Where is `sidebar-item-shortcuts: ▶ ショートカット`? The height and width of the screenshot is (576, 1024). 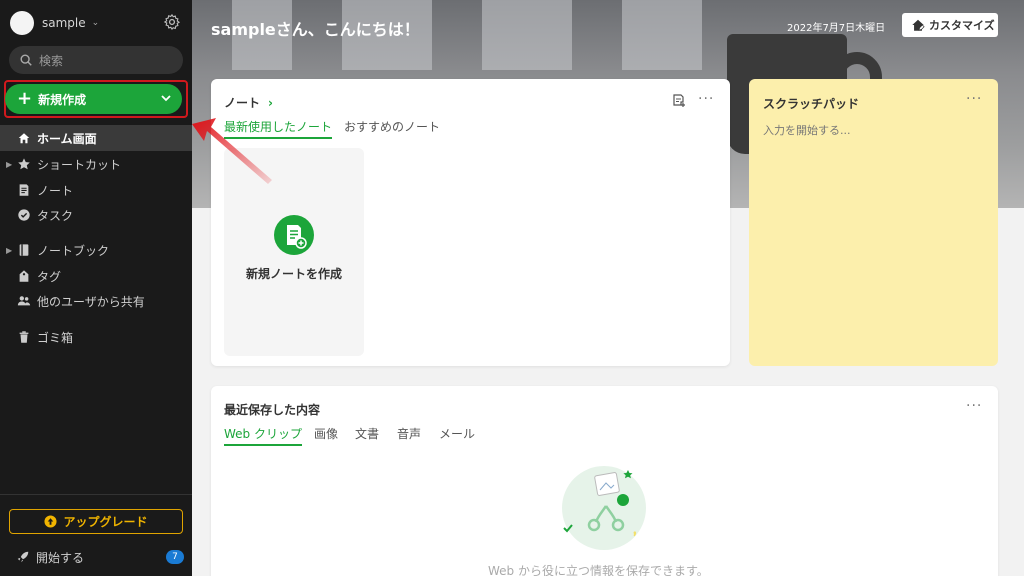
sidebar-item-shortcuts: ▶ ショートカット is located at coordinates (96, 164).